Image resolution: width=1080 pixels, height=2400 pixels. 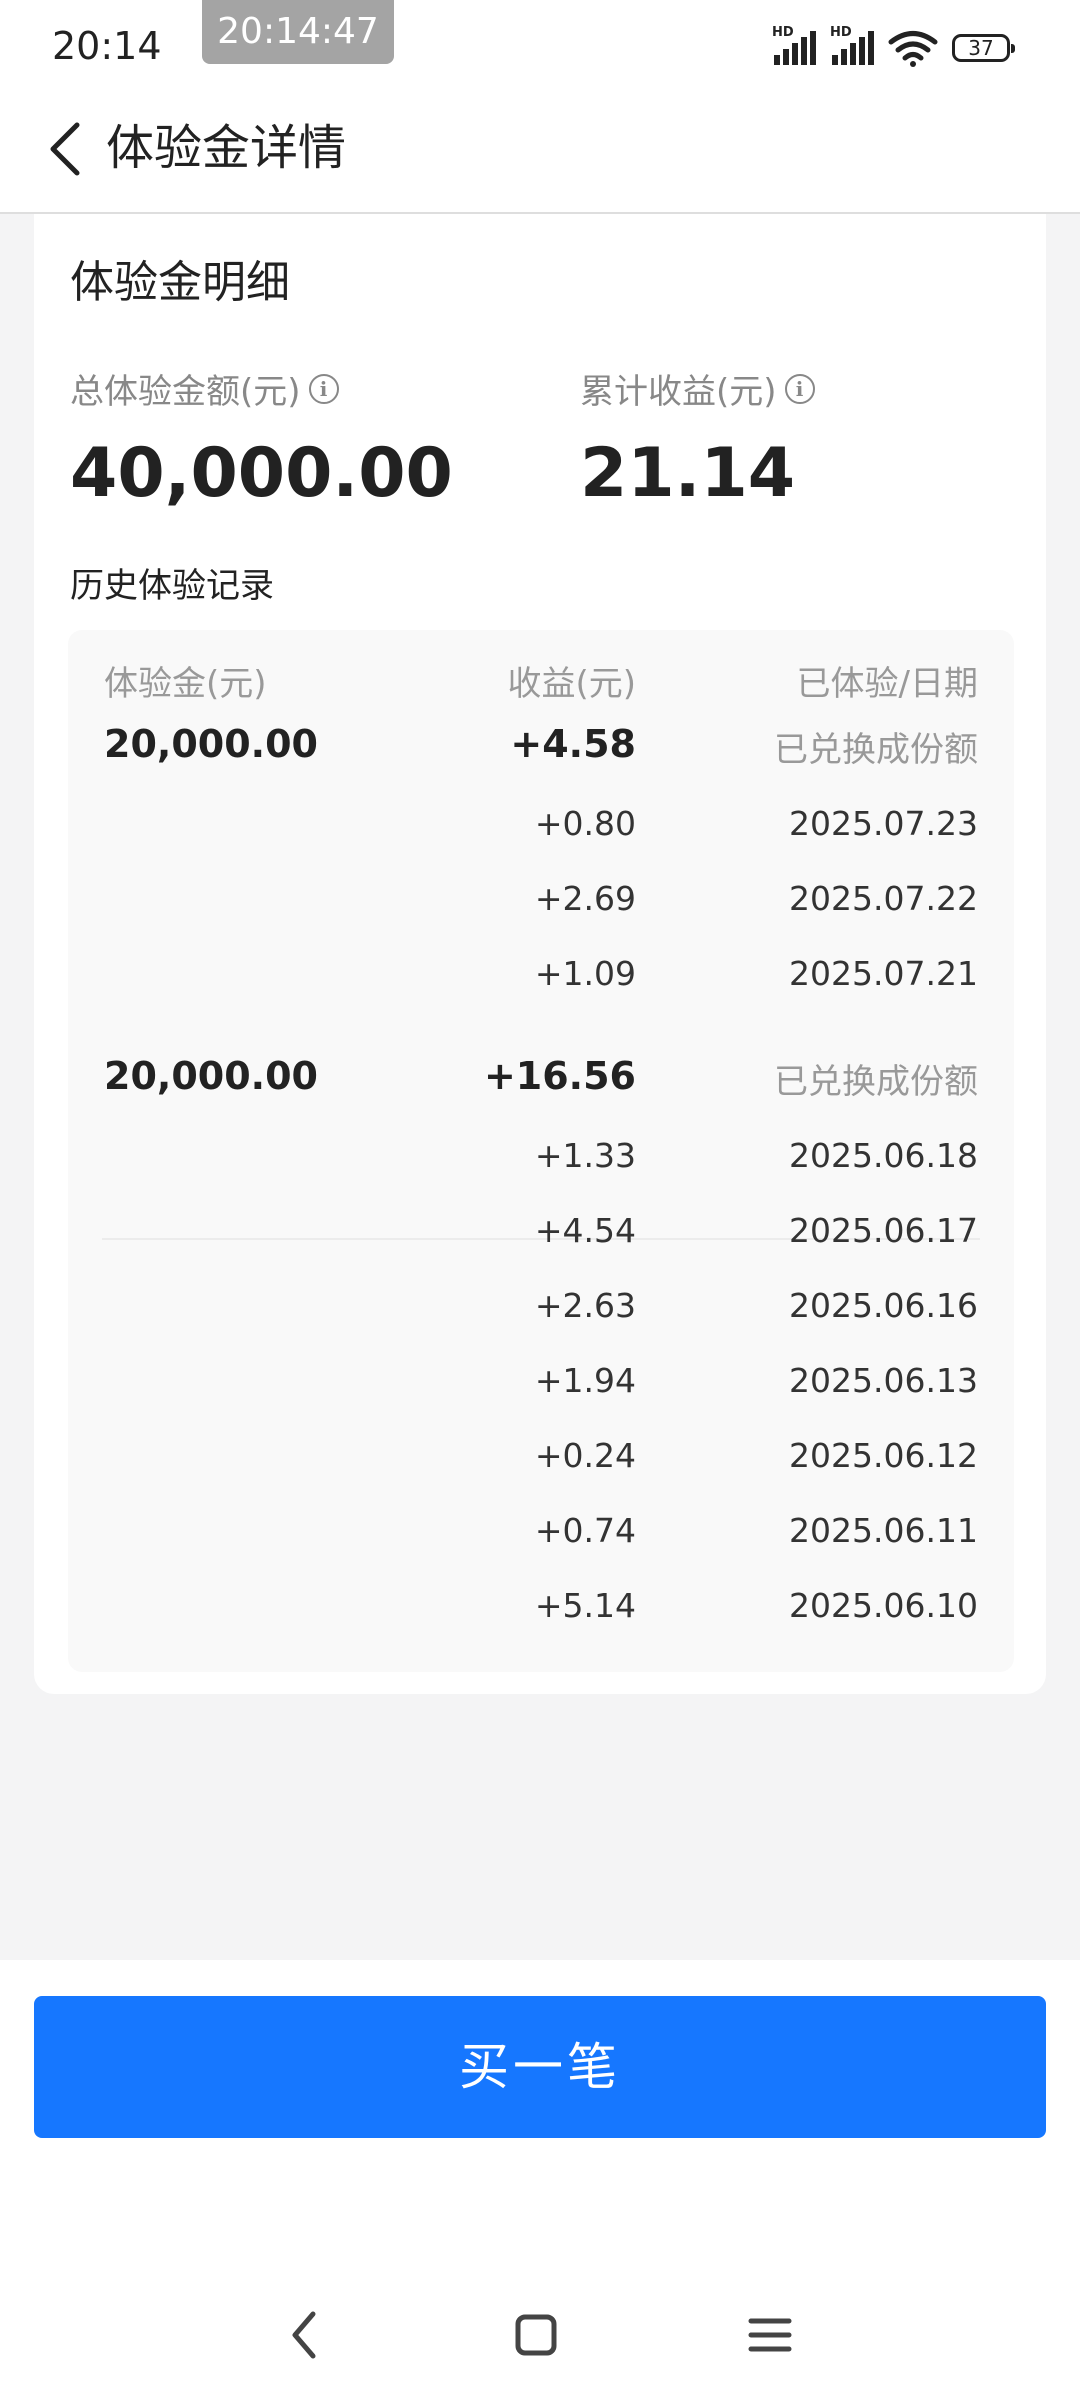 I want to click on cumulative-income-label-text: 累计收益(元), so click(x=678, y=392).